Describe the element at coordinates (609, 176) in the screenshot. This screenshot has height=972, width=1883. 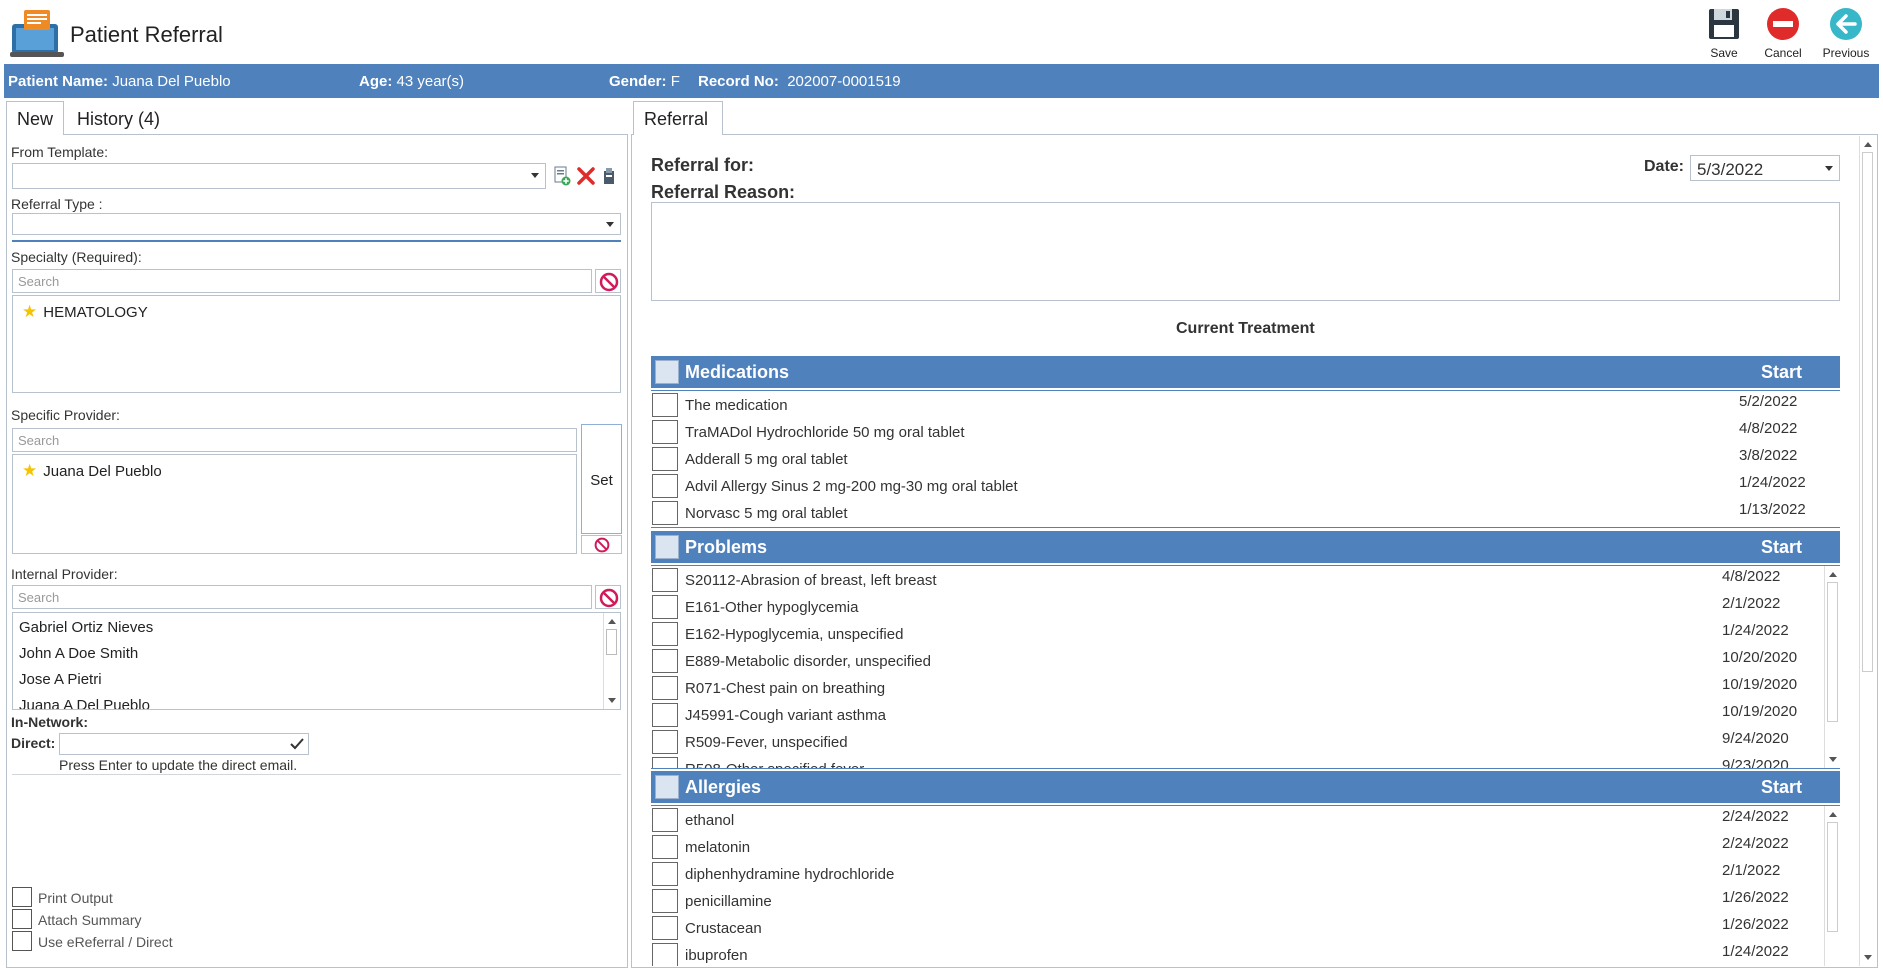
I see `clipboard-icon` at that location.